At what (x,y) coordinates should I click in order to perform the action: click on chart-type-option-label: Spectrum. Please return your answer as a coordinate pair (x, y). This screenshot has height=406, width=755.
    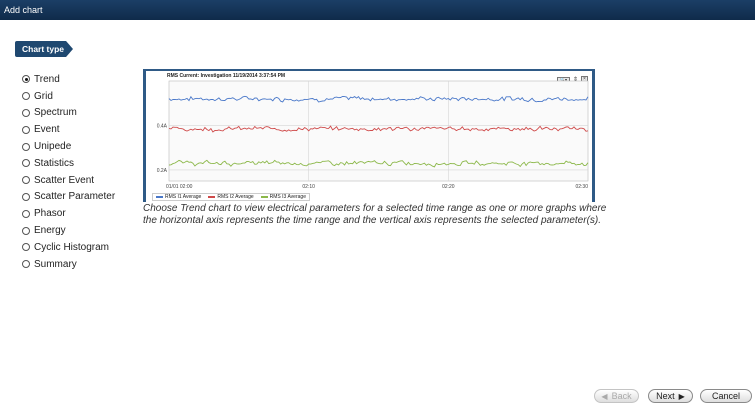
    Looking at the image, I should click on (55, 113).